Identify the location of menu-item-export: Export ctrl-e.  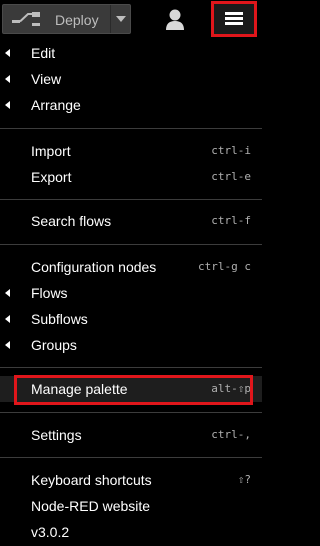
(131, 177).